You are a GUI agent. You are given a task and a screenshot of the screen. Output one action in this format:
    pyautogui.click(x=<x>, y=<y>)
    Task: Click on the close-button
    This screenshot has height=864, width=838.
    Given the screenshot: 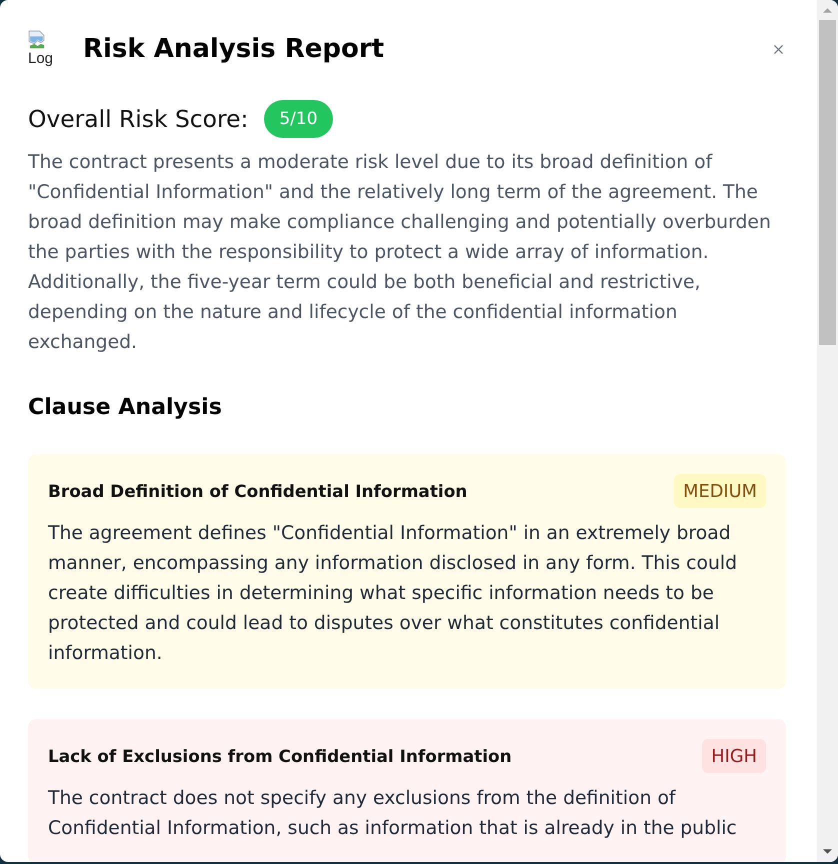 What is the action you would take?
    pyautogui.click(x=778, y=49)
    